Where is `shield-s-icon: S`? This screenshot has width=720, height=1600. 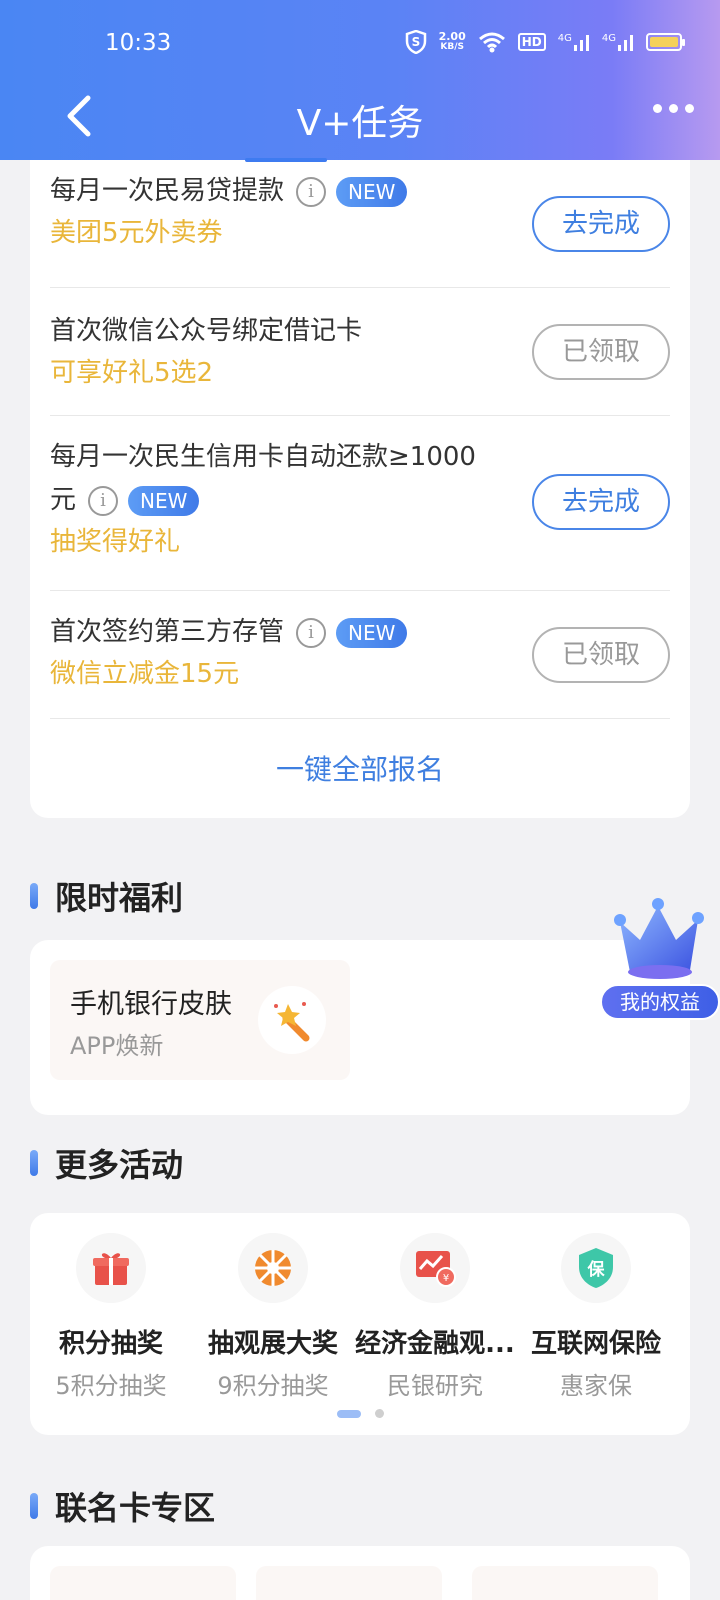 shield-s-icon: S is located at coordinates (415, 42).